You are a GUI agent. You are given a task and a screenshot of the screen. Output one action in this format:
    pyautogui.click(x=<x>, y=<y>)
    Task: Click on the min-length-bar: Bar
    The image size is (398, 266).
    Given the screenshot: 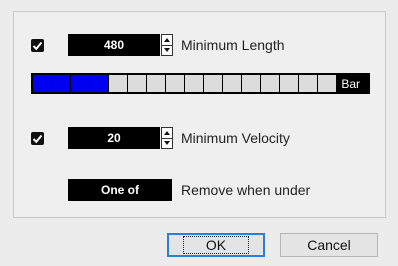 What is the action you would take?
    pyautogui.click(x=200, y=83)
    